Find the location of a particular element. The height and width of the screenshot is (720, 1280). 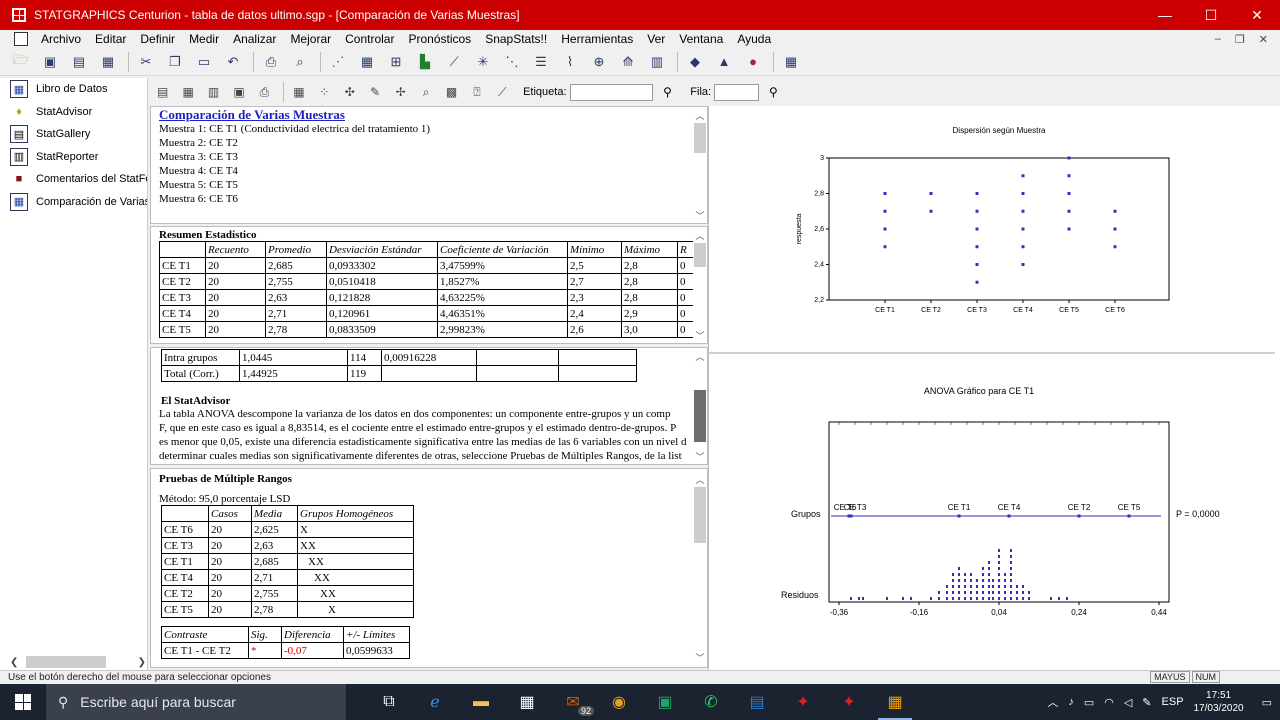

statgraphics-app-icon is located at coordinates (19, 15).